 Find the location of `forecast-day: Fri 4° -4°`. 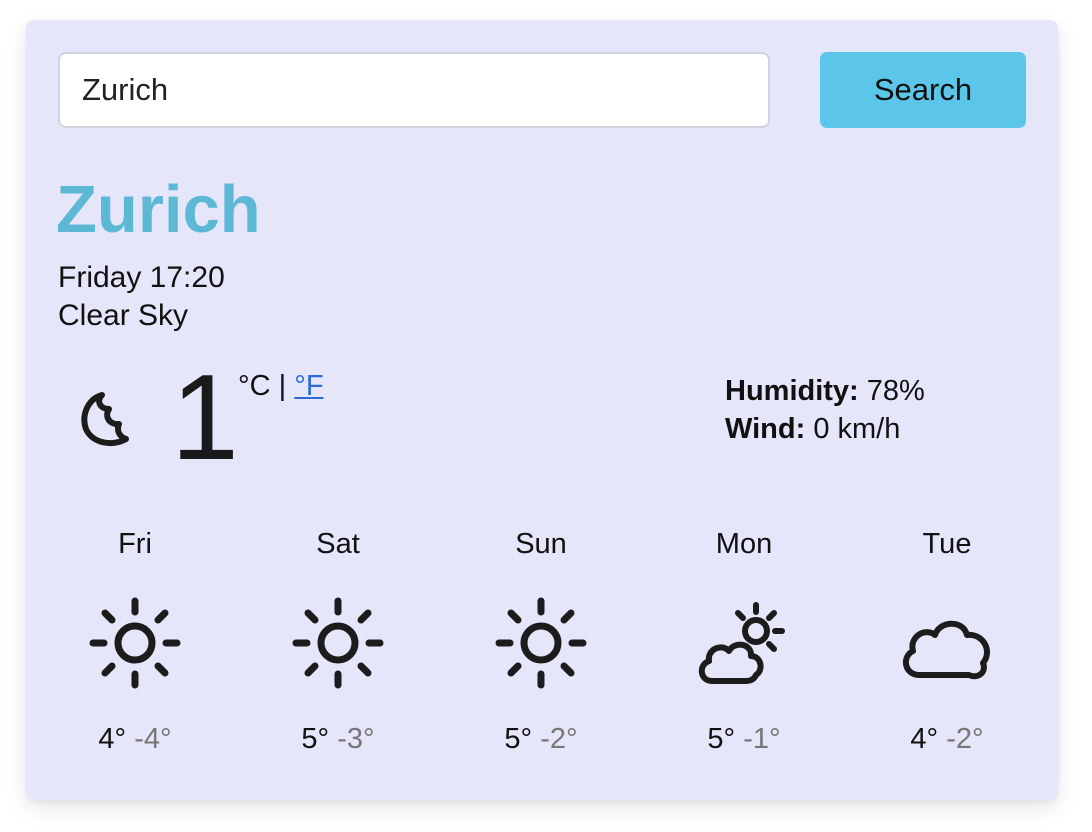

forecast-day: Fri 4° -4° is located at coordinates (135, 642).